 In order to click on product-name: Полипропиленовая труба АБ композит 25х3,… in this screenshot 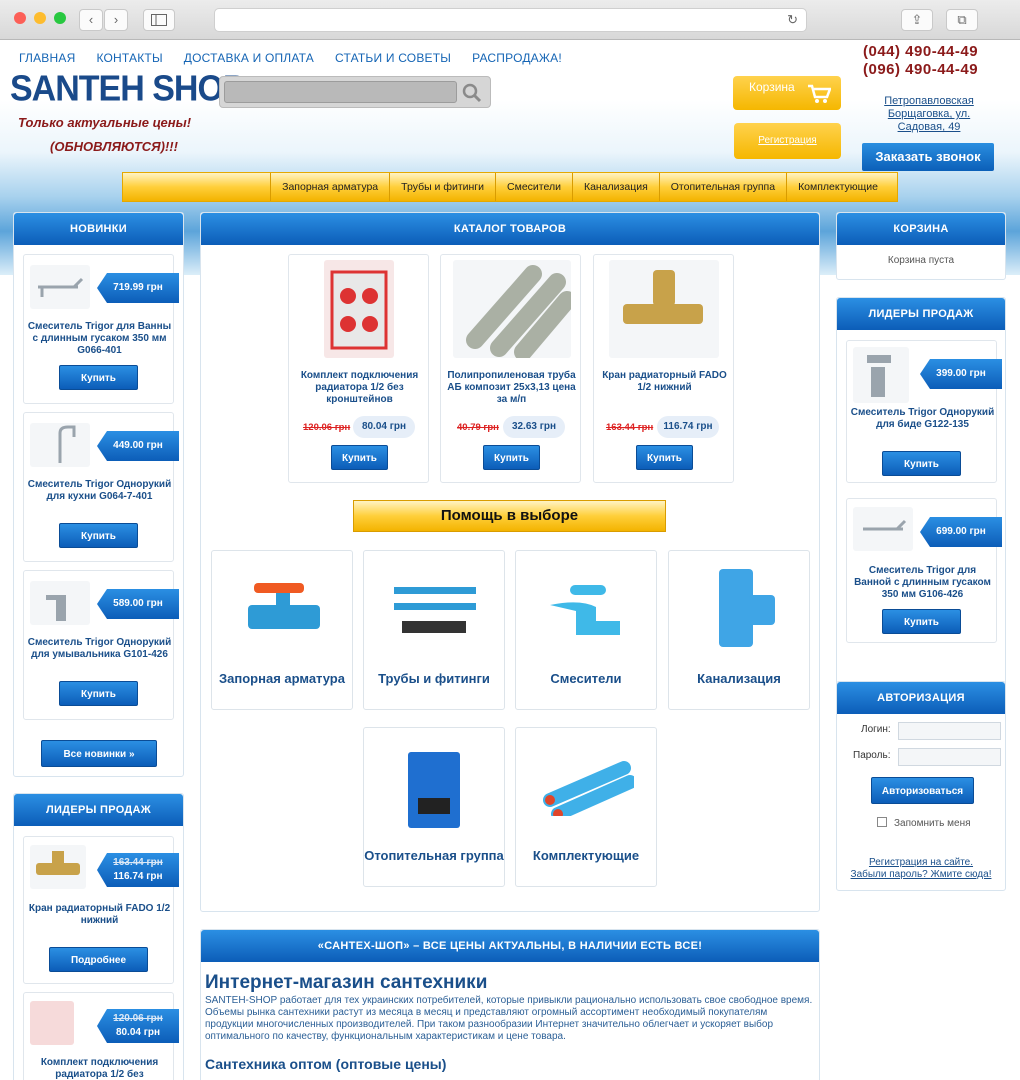, I will do `click(511, 388)`.